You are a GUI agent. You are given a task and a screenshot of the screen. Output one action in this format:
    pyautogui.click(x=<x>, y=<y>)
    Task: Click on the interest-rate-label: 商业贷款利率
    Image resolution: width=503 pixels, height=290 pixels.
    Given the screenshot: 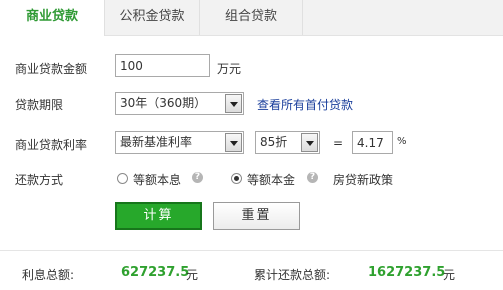 What is the action you would take?
    pyautogui.click(x=51, y=145)
    